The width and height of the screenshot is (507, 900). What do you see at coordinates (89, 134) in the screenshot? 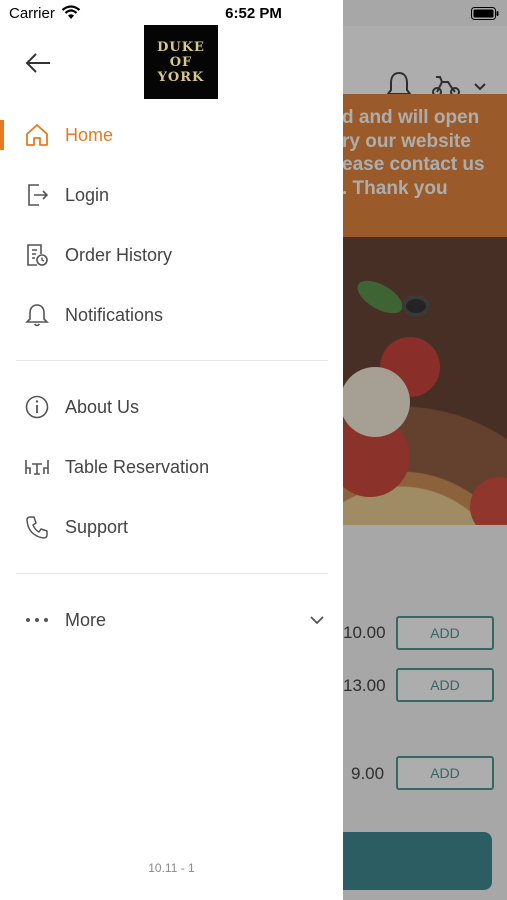
I see `menu-item-label: Home` at bounding box center [89, 134].